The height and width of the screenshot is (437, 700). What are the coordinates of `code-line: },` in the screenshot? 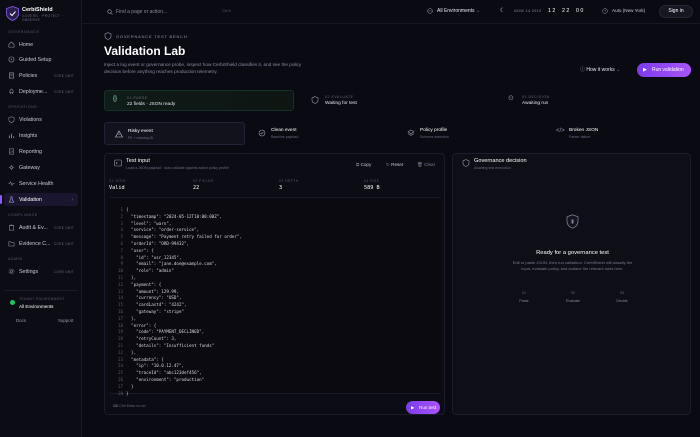 It's located at (131, 352).